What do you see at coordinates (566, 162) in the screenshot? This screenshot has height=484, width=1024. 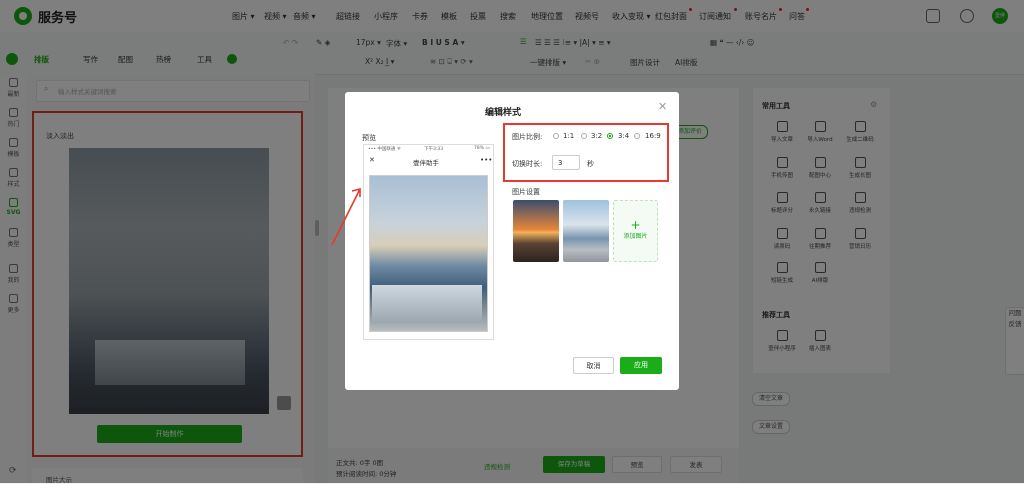 I see `duration-input: 3` at bounding box center [566, 162].